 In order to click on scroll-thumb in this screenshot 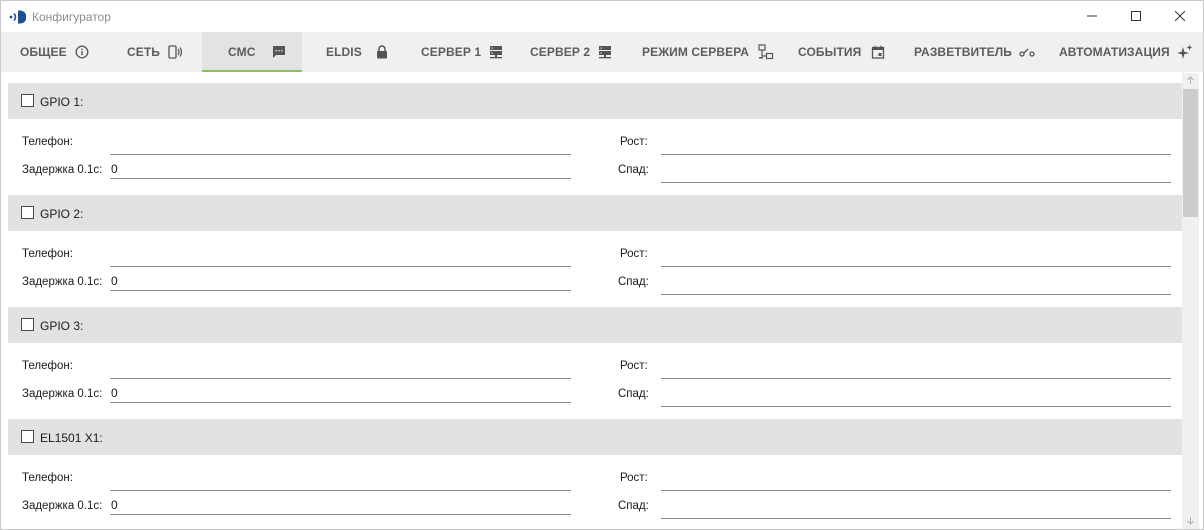, I will do `click(1190, 153)`.